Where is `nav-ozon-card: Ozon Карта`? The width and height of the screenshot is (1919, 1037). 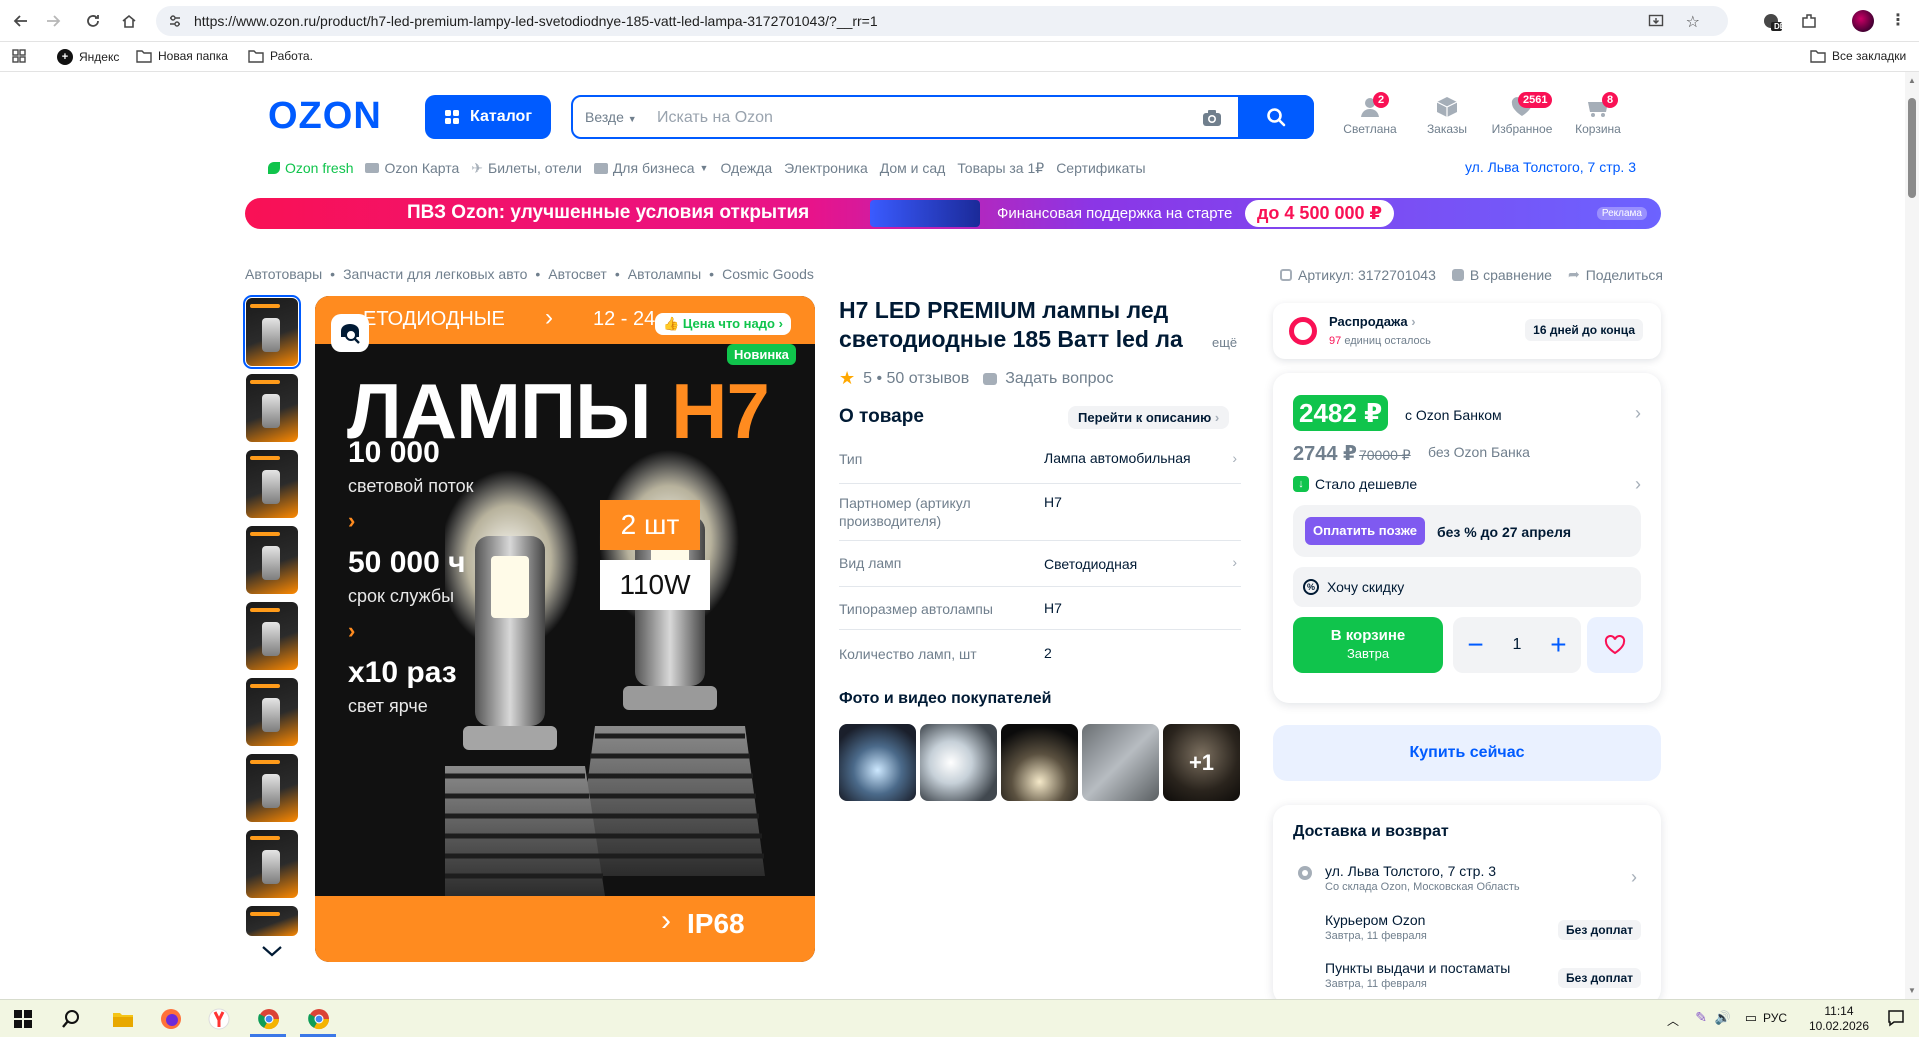 nav-ozon-card: Ozon Карта is located at coordinates (412, 168).